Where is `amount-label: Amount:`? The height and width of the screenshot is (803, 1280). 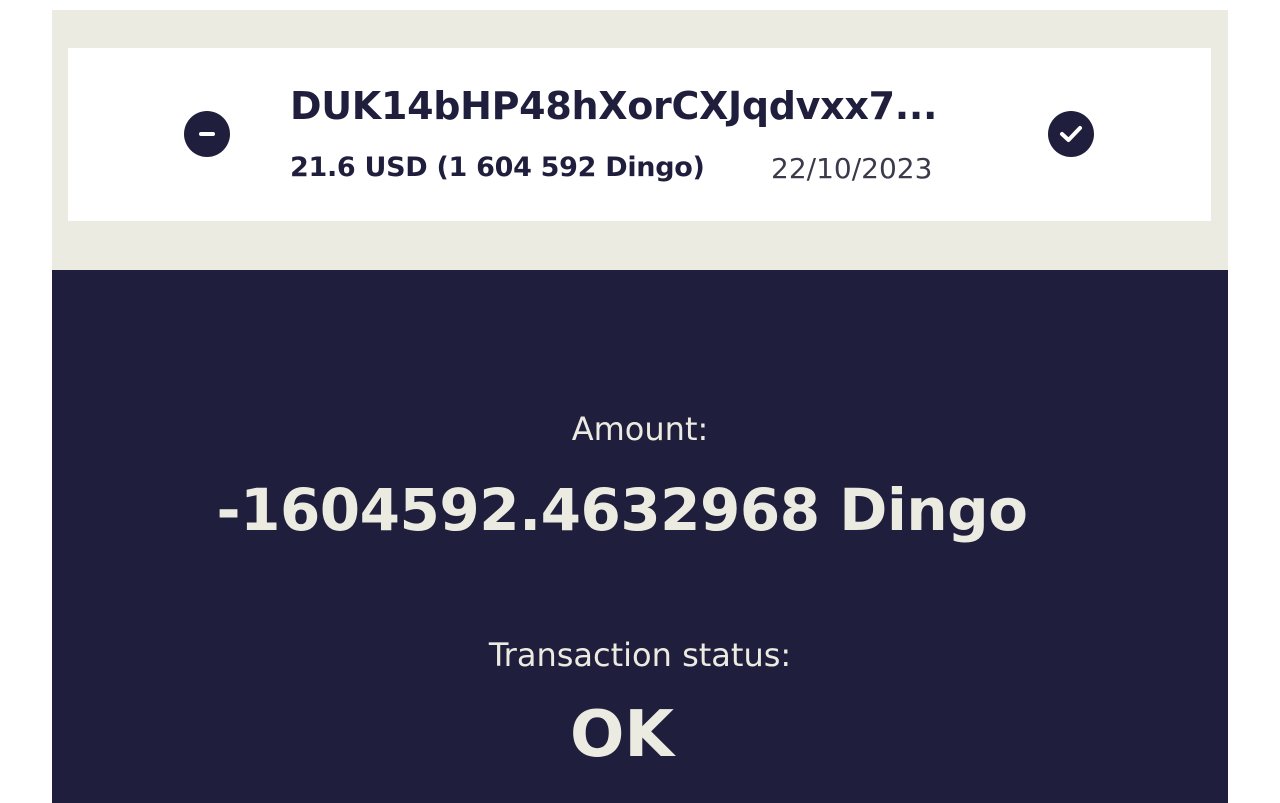
amount-label: Amount: is located at coordinates (640, 429).